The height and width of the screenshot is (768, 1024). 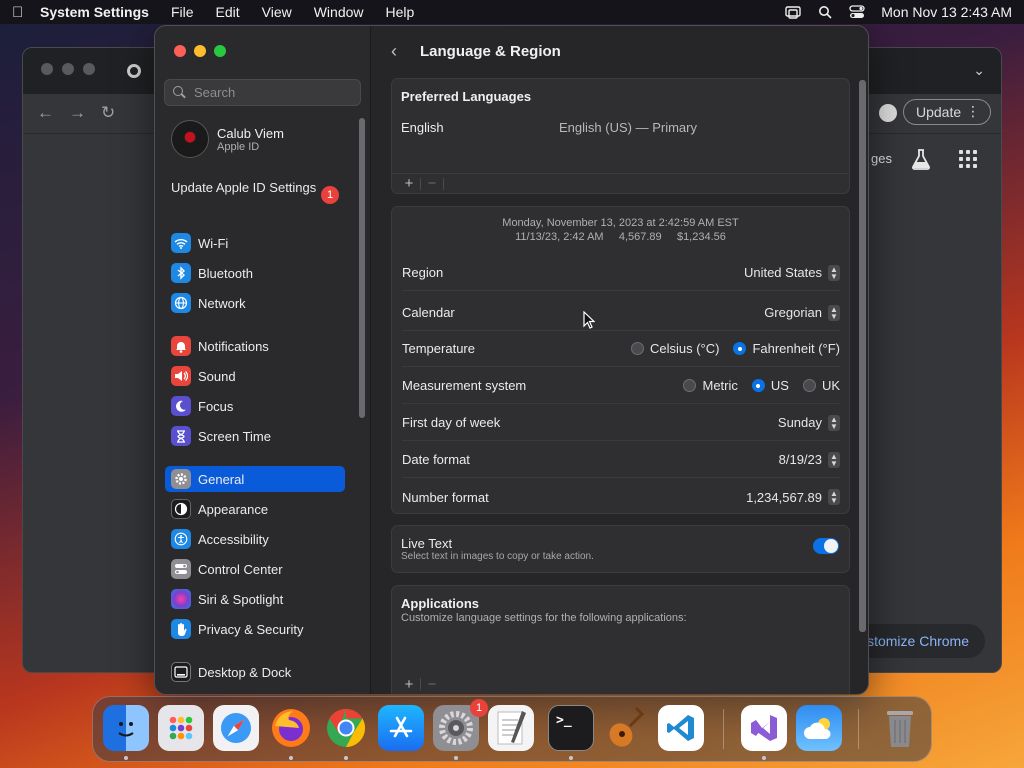 What do you see at coordinates (900, 728) in the screenshot?
I see `trash-icon` at bounding box center [900, 728].